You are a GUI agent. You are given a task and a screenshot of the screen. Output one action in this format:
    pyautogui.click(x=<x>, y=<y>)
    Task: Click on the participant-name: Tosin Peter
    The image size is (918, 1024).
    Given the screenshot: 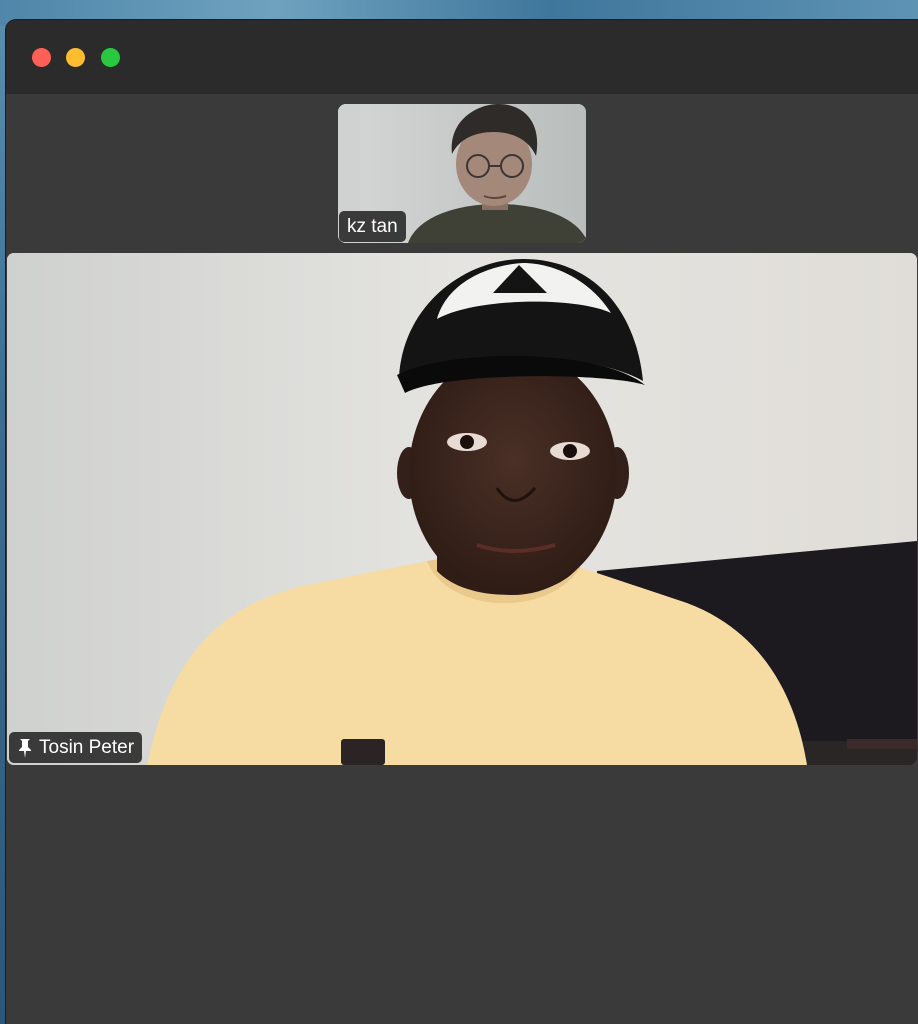 What is the action you would take?
    pyautogui.click(x=87, y=747)
    